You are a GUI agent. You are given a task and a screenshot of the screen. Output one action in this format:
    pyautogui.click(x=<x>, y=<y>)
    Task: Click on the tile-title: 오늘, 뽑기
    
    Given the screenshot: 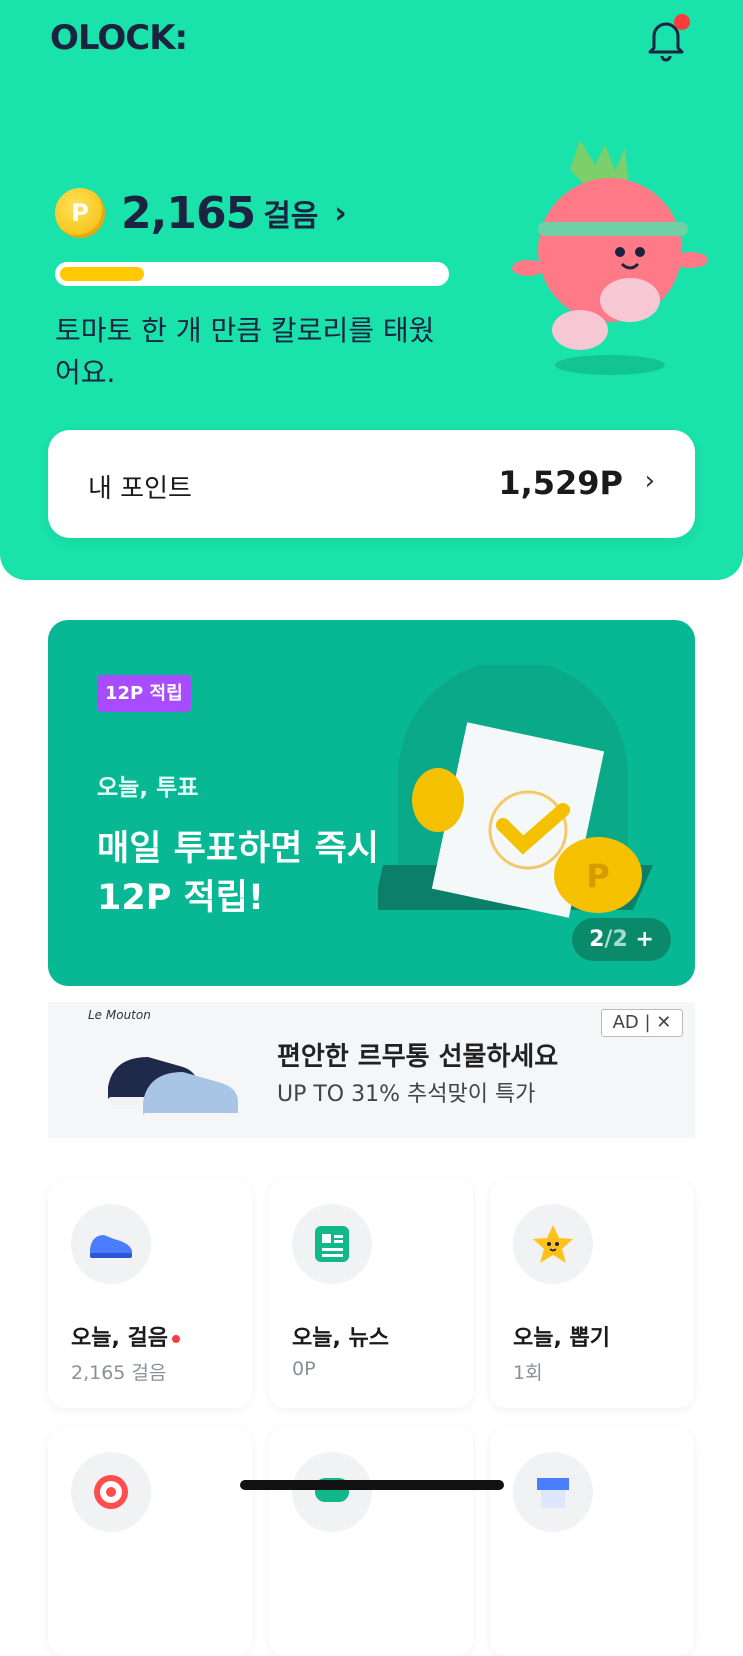 What is the action you would take?
    pyautogui.click(x=561, y=1338)
    